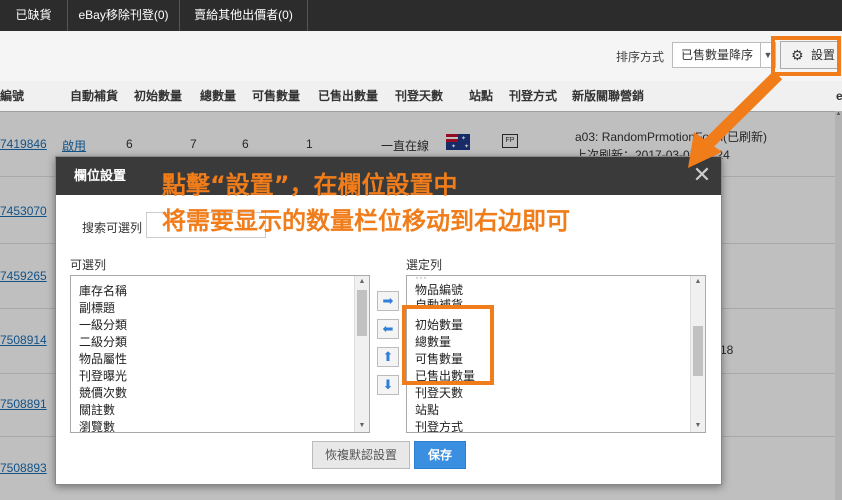 This screenshot has width=842, height=500. I want to click on list-item: 刊登天數, so click(439, 392).